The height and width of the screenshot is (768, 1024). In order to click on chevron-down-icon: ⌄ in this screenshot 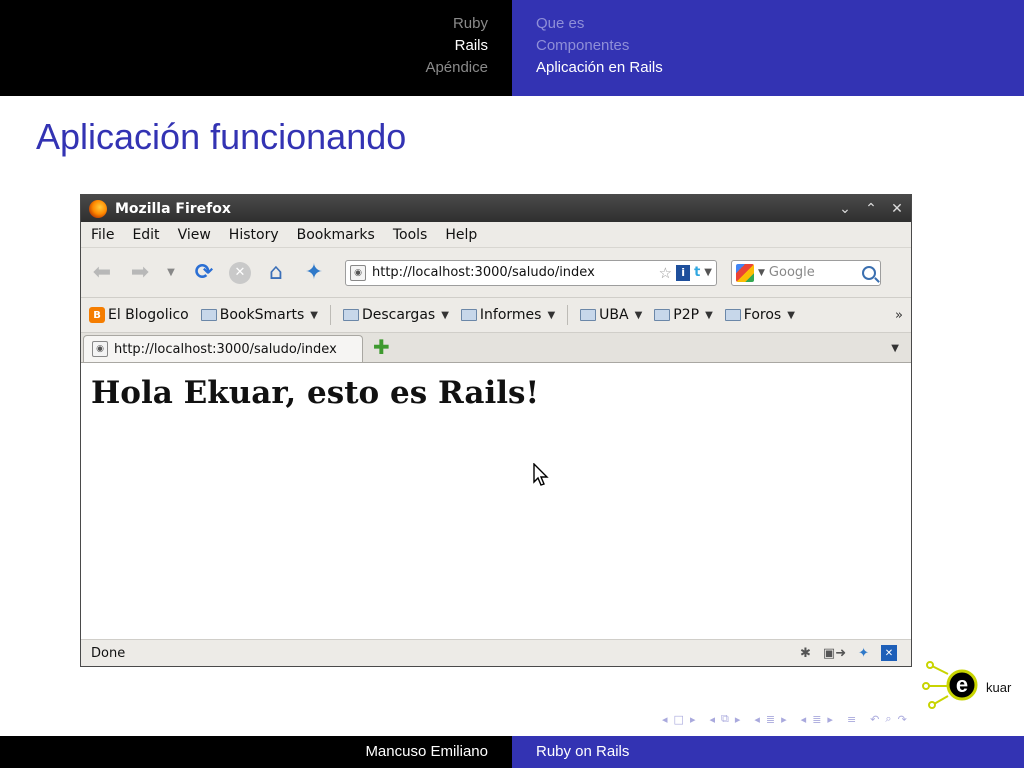, I will do `click(845, 209)`.